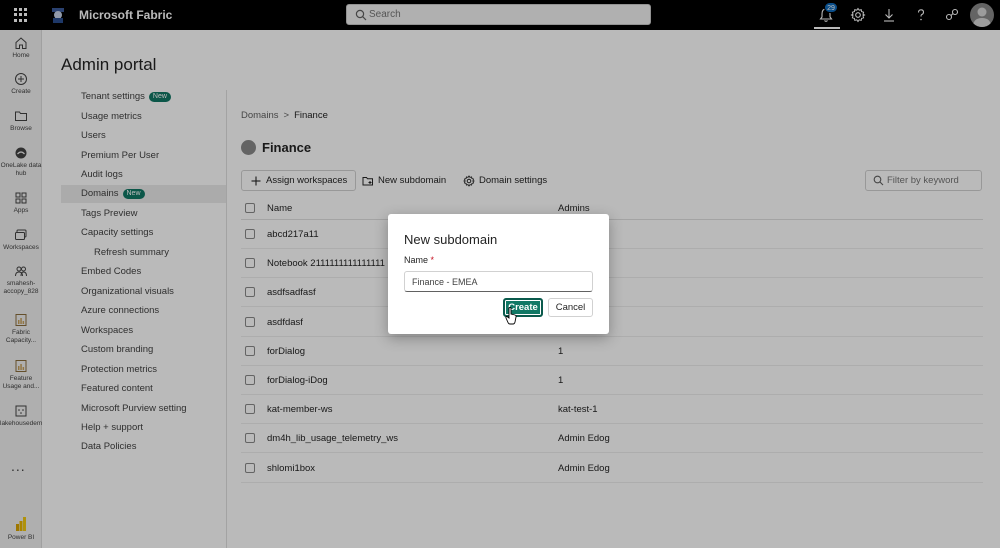  I want to click on subdomain-name-input, so click(498, 281).